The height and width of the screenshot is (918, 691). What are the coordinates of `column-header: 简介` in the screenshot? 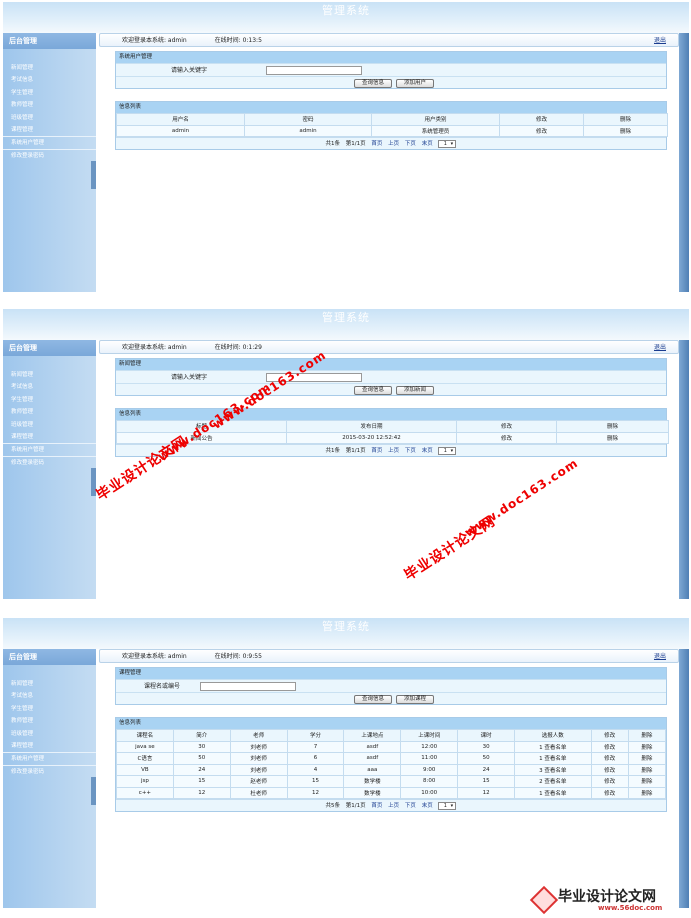 It's located at (201, 735).